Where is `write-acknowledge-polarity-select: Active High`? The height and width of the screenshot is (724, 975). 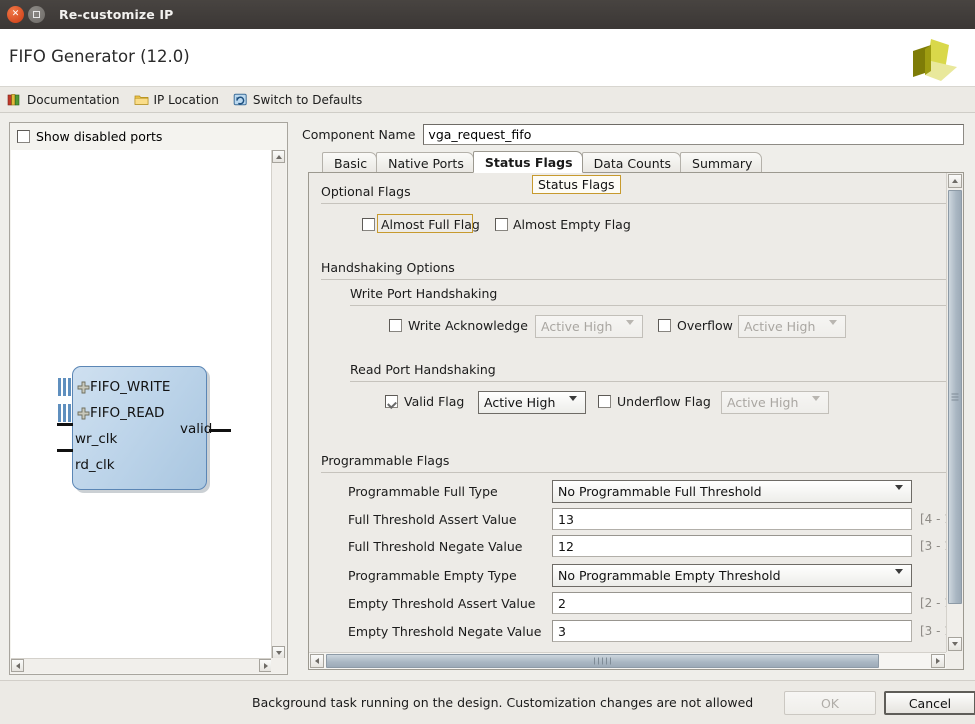
write-acknowledge-polarity-select: Active High is located at coordinates (589, 327).